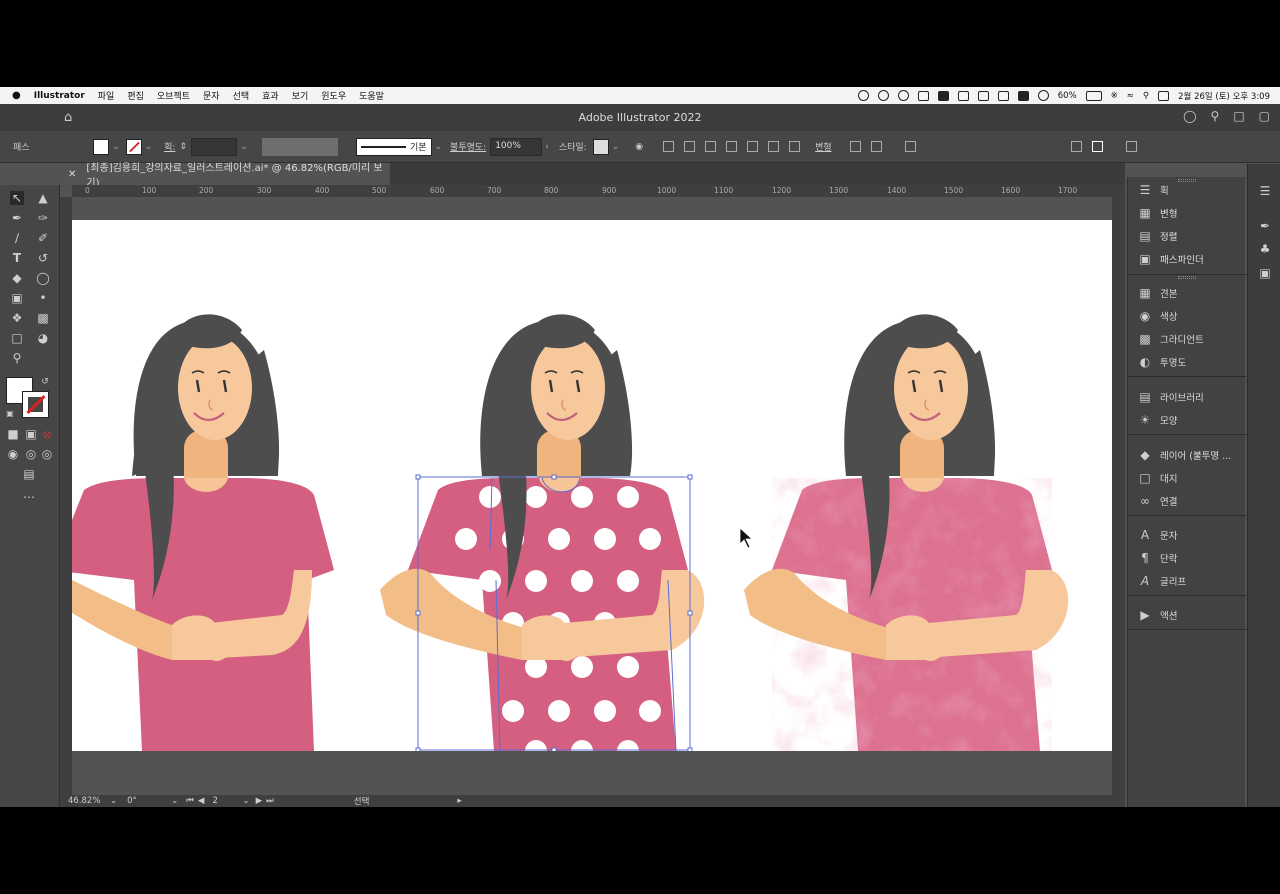 Image resolution: width=1280 pixels, height=894 pixels. What do you see at coordinates (203, 532) in the screenshot?
I see `figure-plain-shirt` at bounding box center [203, 532].